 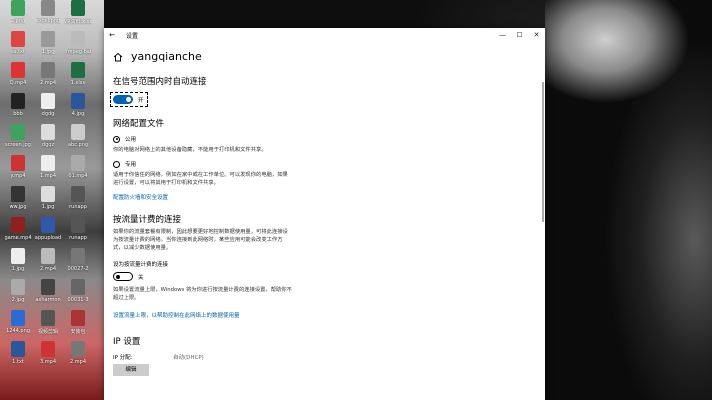 What do you see at coordinates (78, 269) in the screenshot?
I see `desktop-icon-label: 00027-2` at bounding box center [78, 269].